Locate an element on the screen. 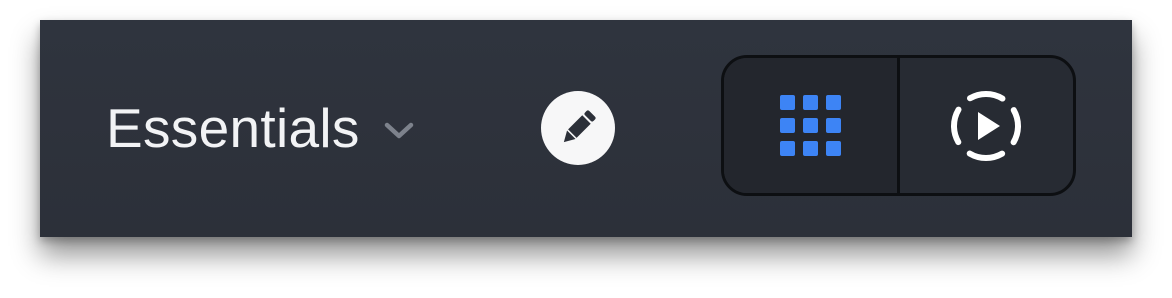 The height and width of the screenshot is (298, 1172). view-mode-toggle is located at coordinates (898, 125).